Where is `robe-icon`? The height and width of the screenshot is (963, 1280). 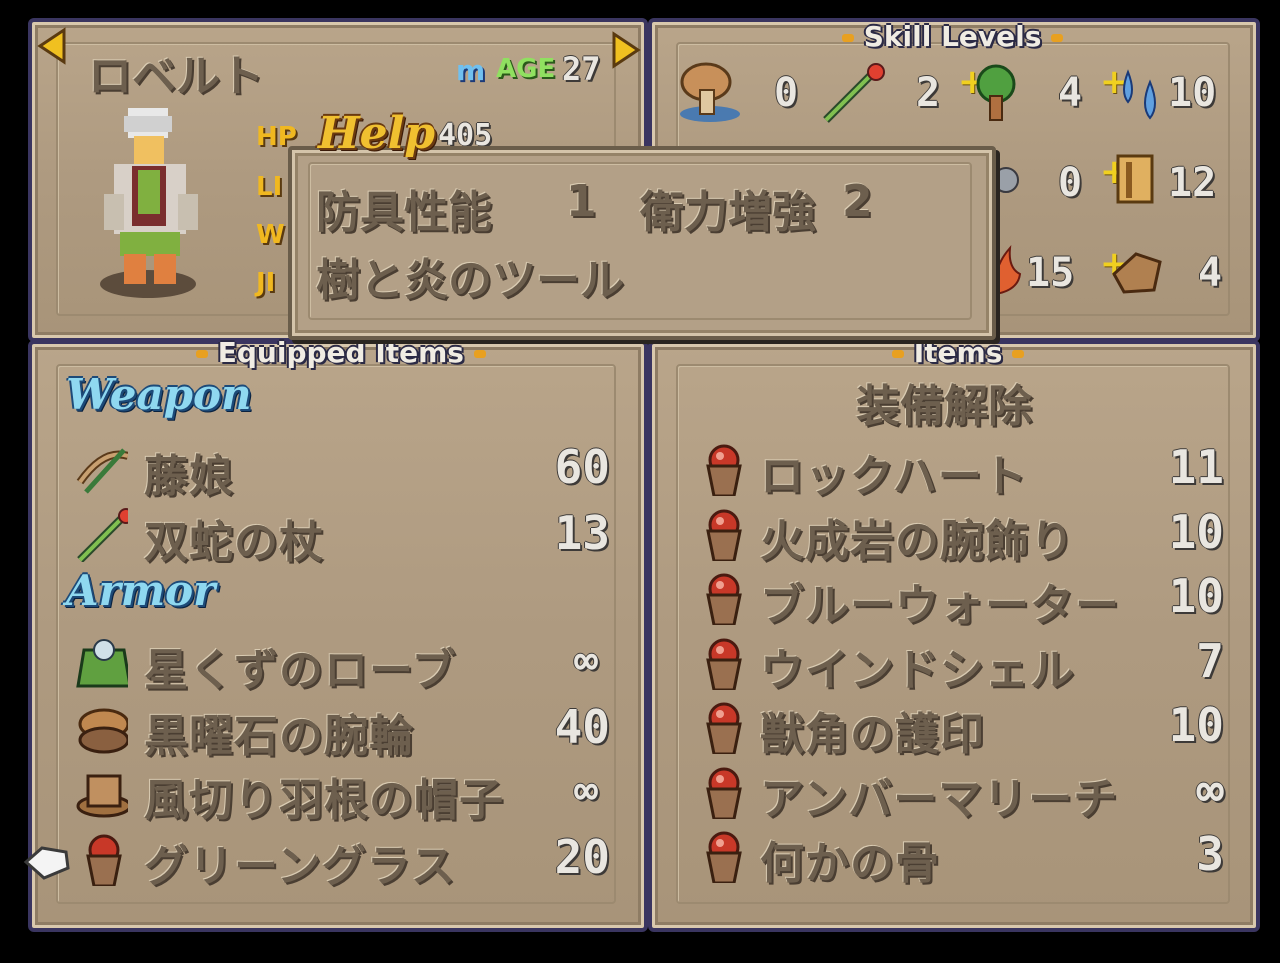
robe-icon is located at coordinates (102, 663).